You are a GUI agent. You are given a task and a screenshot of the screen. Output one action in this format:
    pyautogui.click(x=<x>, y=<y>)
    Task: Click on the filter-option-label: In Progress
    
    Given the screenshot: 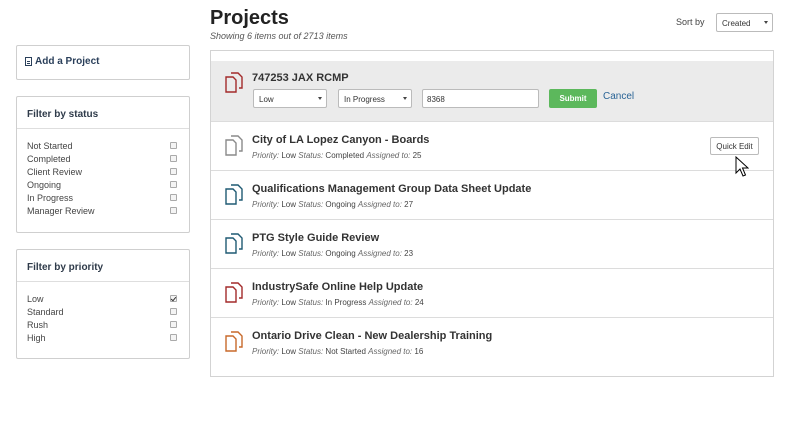 What is the action you would take?
    pyautogui.click(x=50, y=197)
    